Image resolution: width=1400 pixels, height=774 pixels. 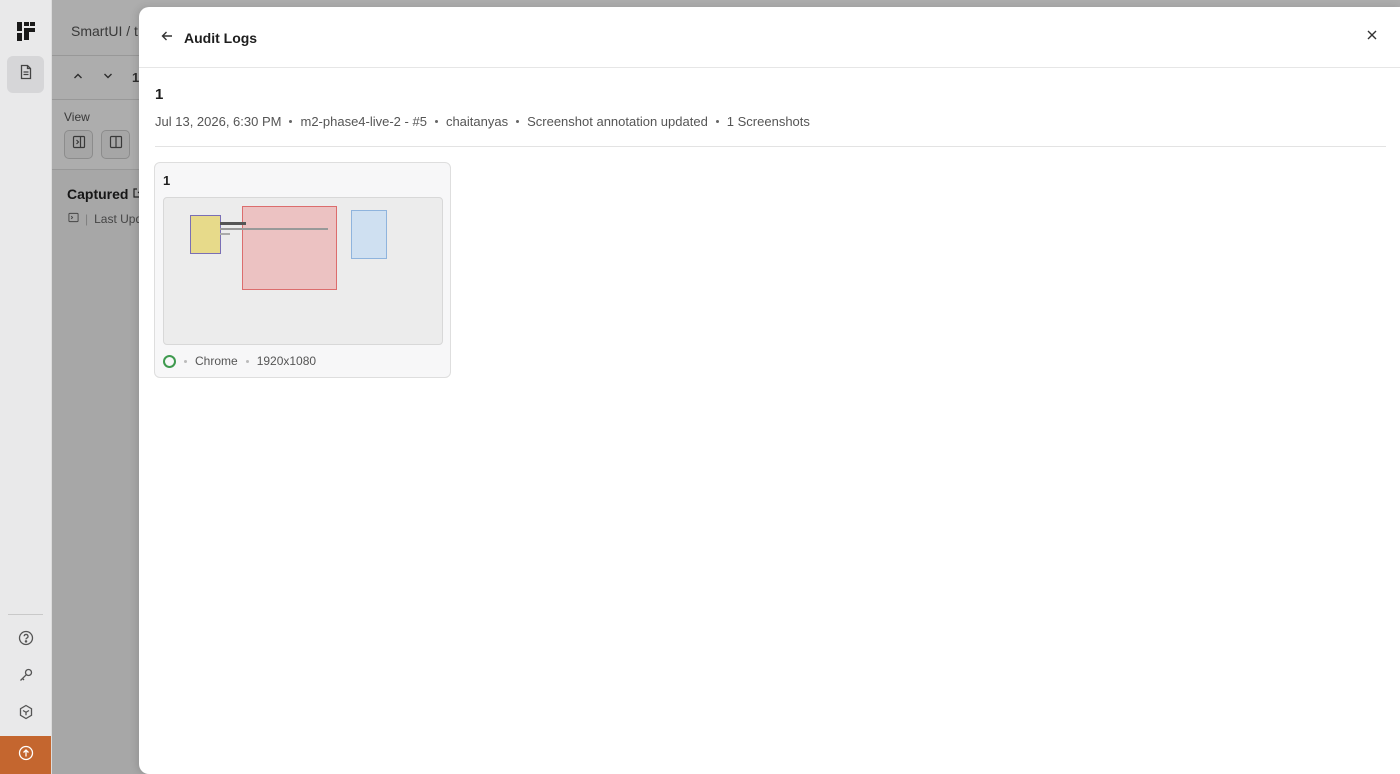 I want to click on log-build: m2-phase4-live-2 - #5, so click(x=363, y=121).